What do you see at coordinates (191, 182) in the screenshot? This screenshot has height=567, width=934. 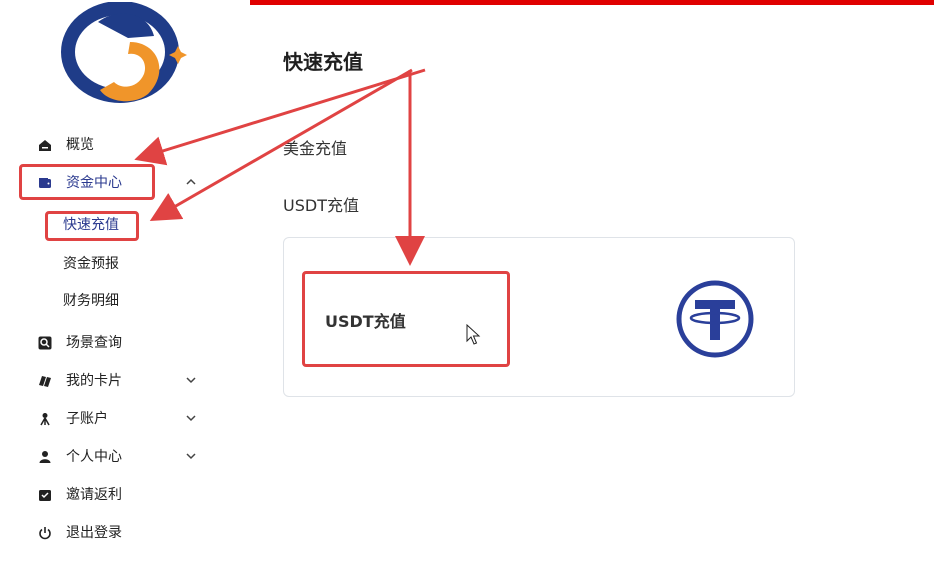 I see `chevron-up-icon` at bounding box center [191, 182].